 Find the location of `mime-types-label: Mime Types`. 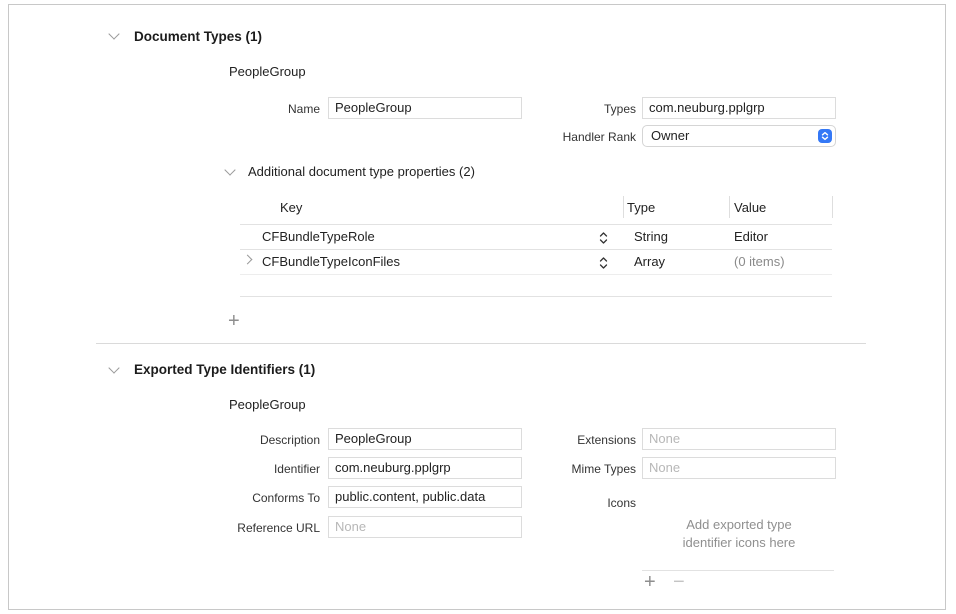

mime-types-label: Mime Types is located at coordinates (603, 469).